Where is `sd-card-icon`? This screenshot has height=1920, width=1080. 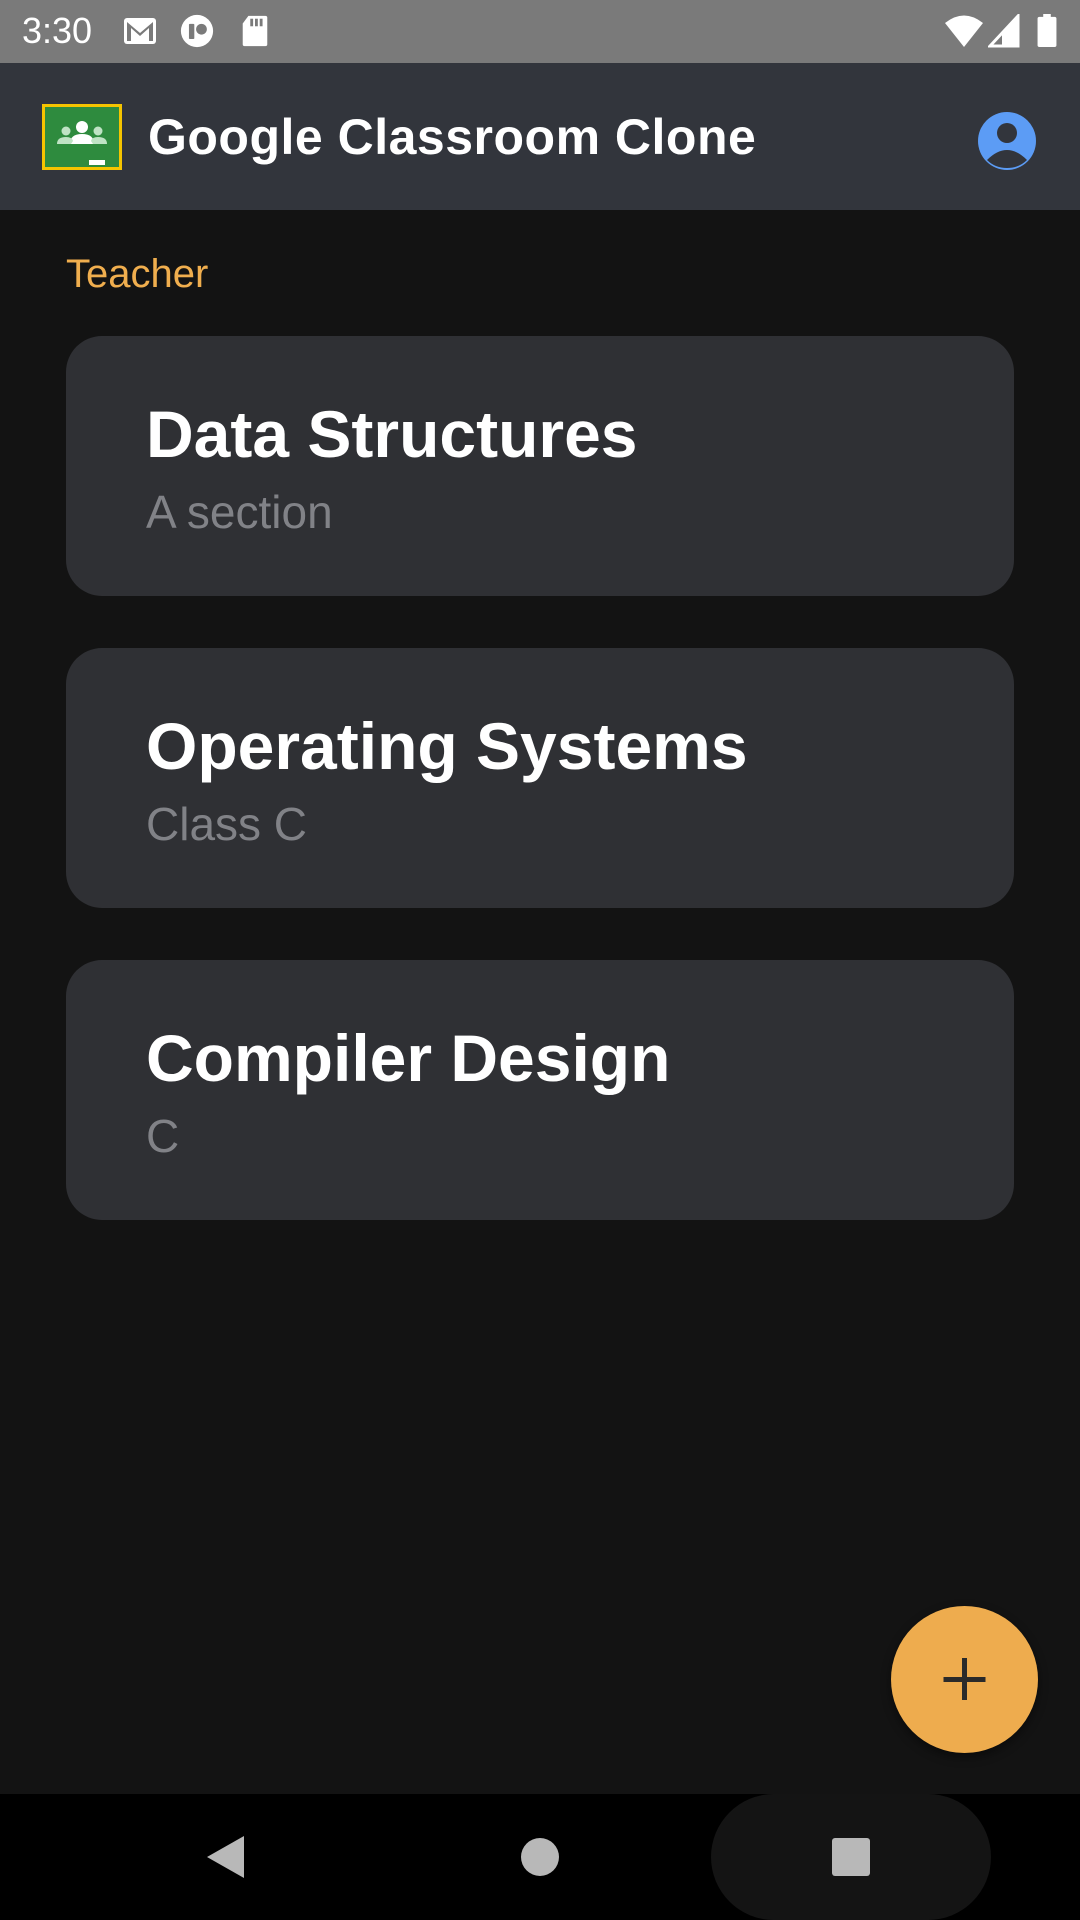 sd-card-icon is located at coordinates (255, 31).